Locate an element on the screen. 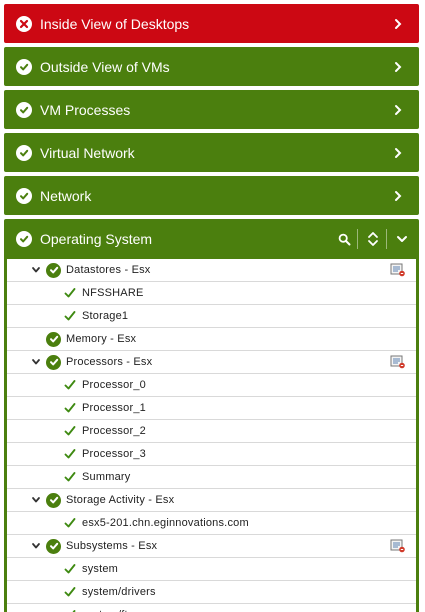 The image size is (425, 612). tree-row-test: Memory - Esx is located at coordinates (211, 339).